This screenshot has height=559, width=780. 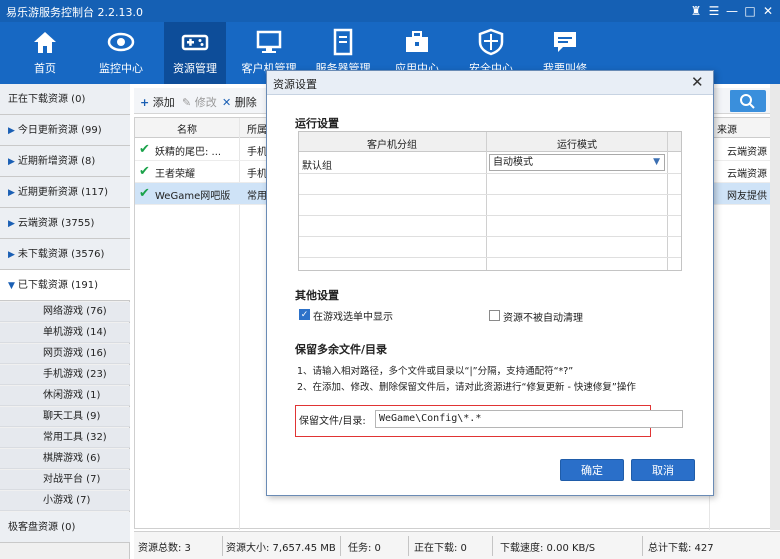 I want to click on home-icon, so click(x=45, y=42).